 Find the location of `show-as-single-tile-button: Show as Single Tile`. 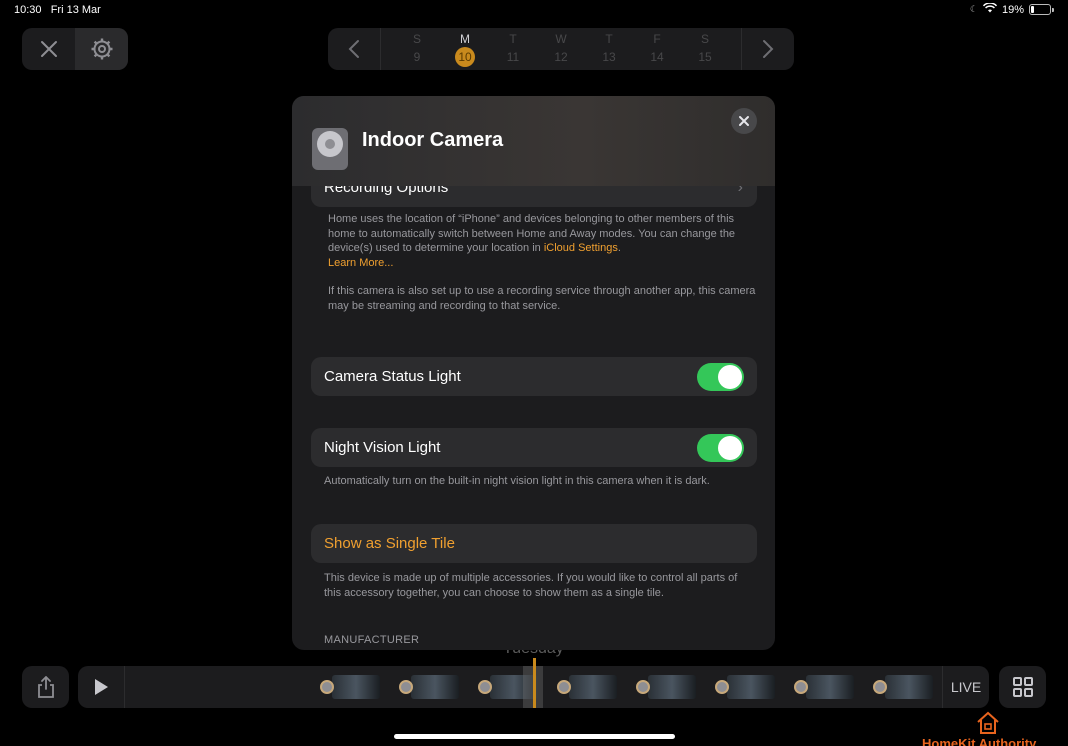

show-as-single-tile-button: Show as Single Tile is located at coordinates (534, 543).